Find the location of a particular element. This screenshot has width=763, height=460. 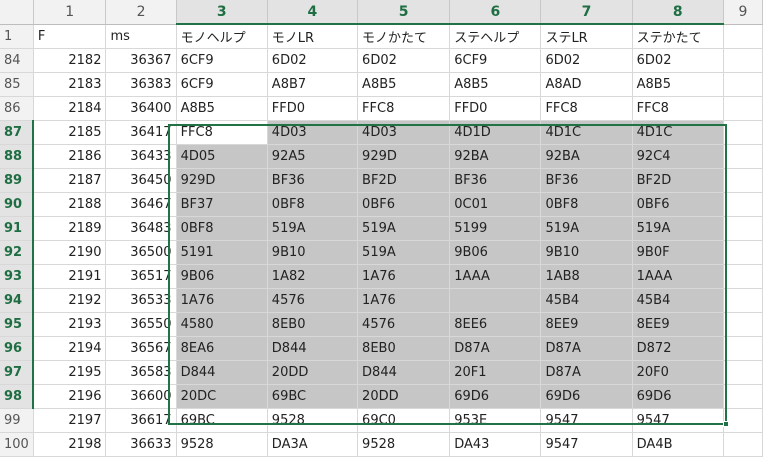

row-header: 94 is located at coordinates (17, 300).